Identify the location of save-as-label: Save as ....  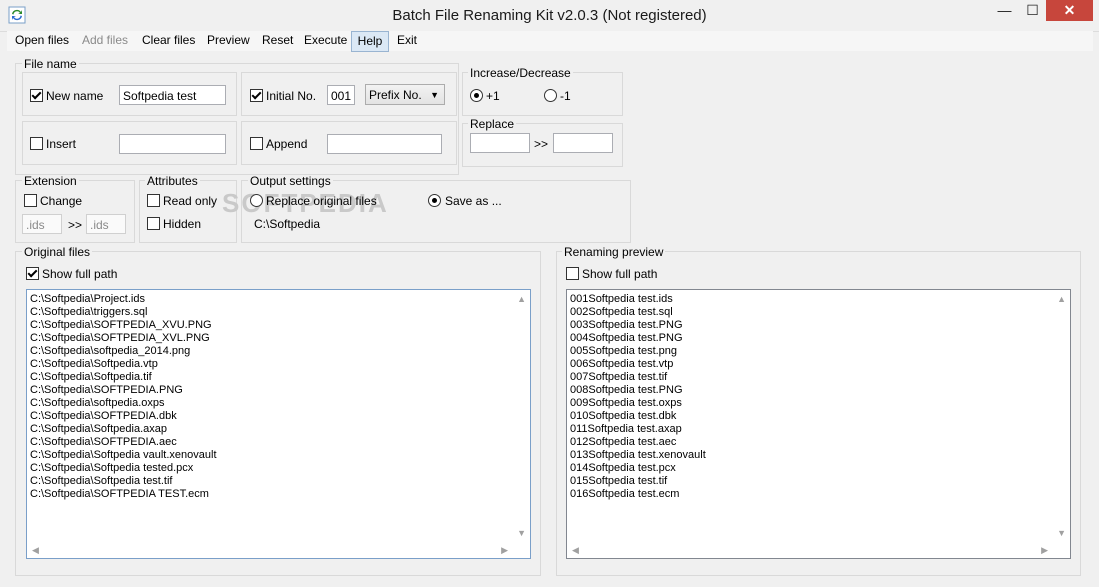
(473, 201).